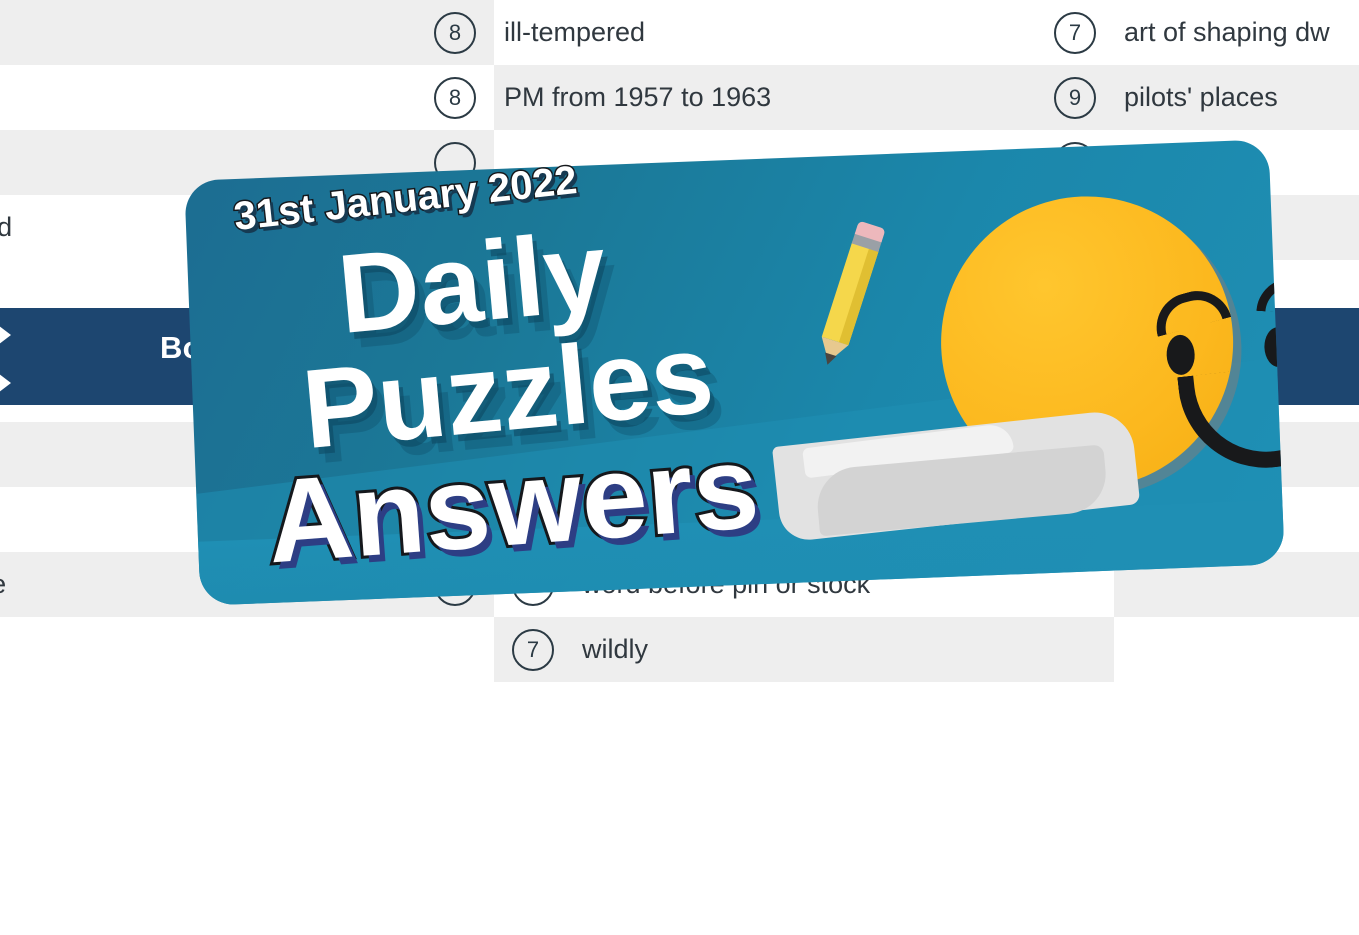 This screenshot has width=1359, height=935. What do you see at coordinates (804, 649) in the screenshot?
I see `clue-row: 7 wildly` at bounding box center [804, 649].